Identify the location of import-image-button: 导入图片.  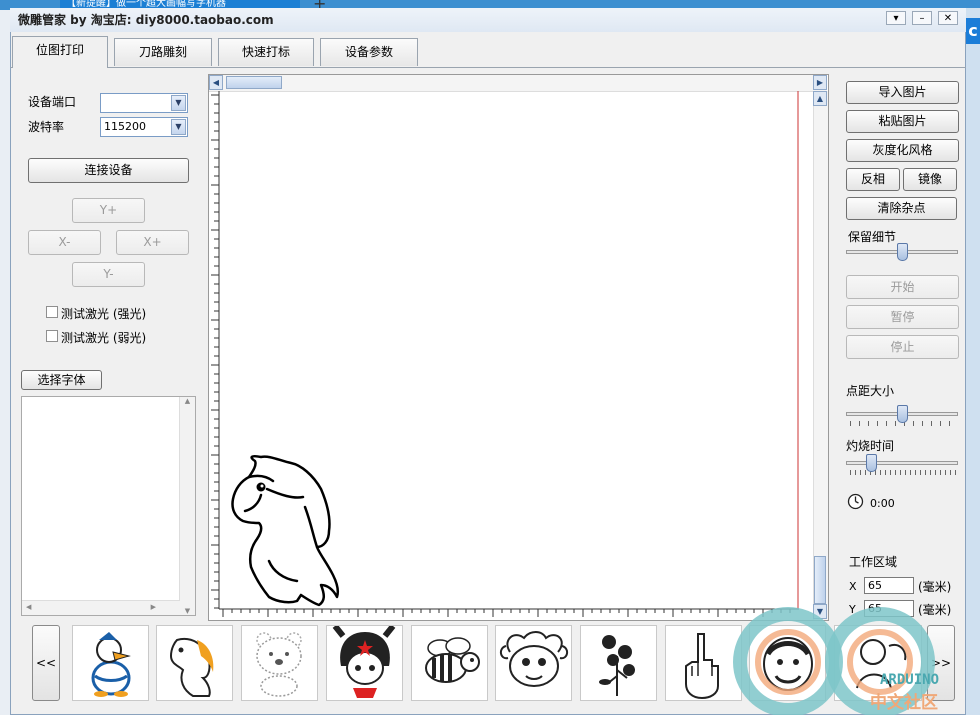
(902, 92).